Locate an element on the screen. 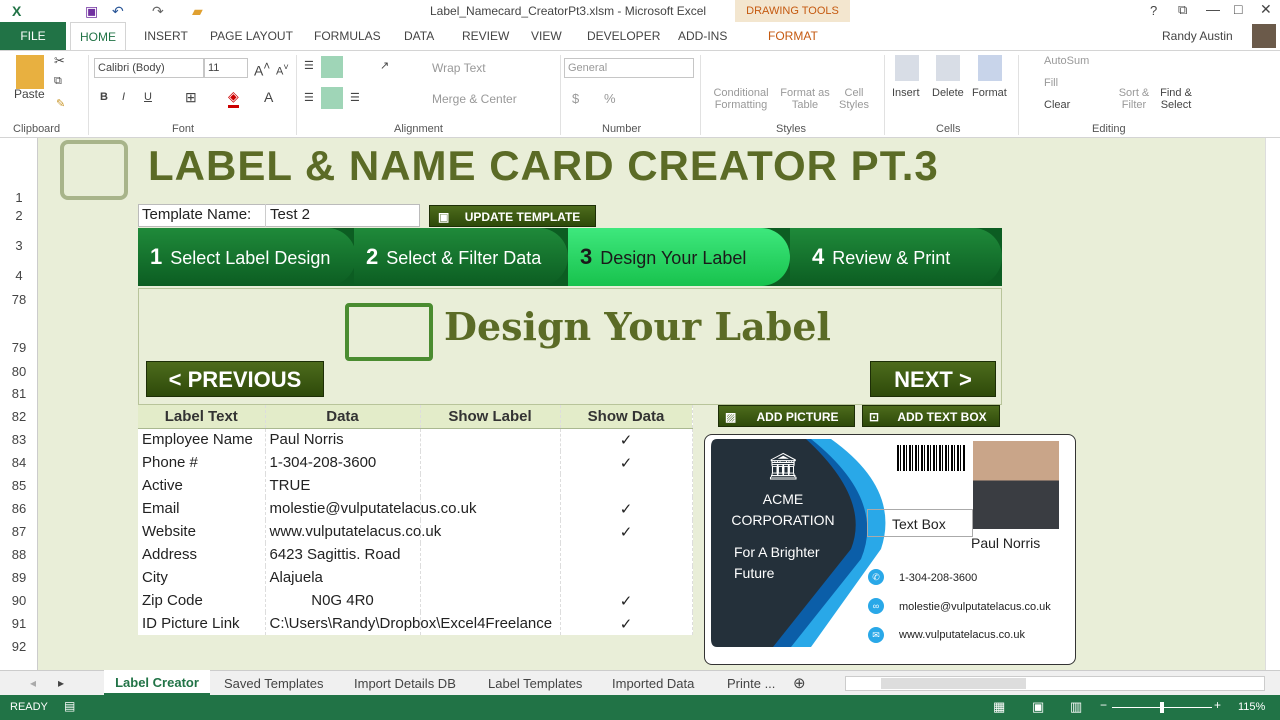  data-cell: 1-304-208-3600 is located at coordinates (343, 462).